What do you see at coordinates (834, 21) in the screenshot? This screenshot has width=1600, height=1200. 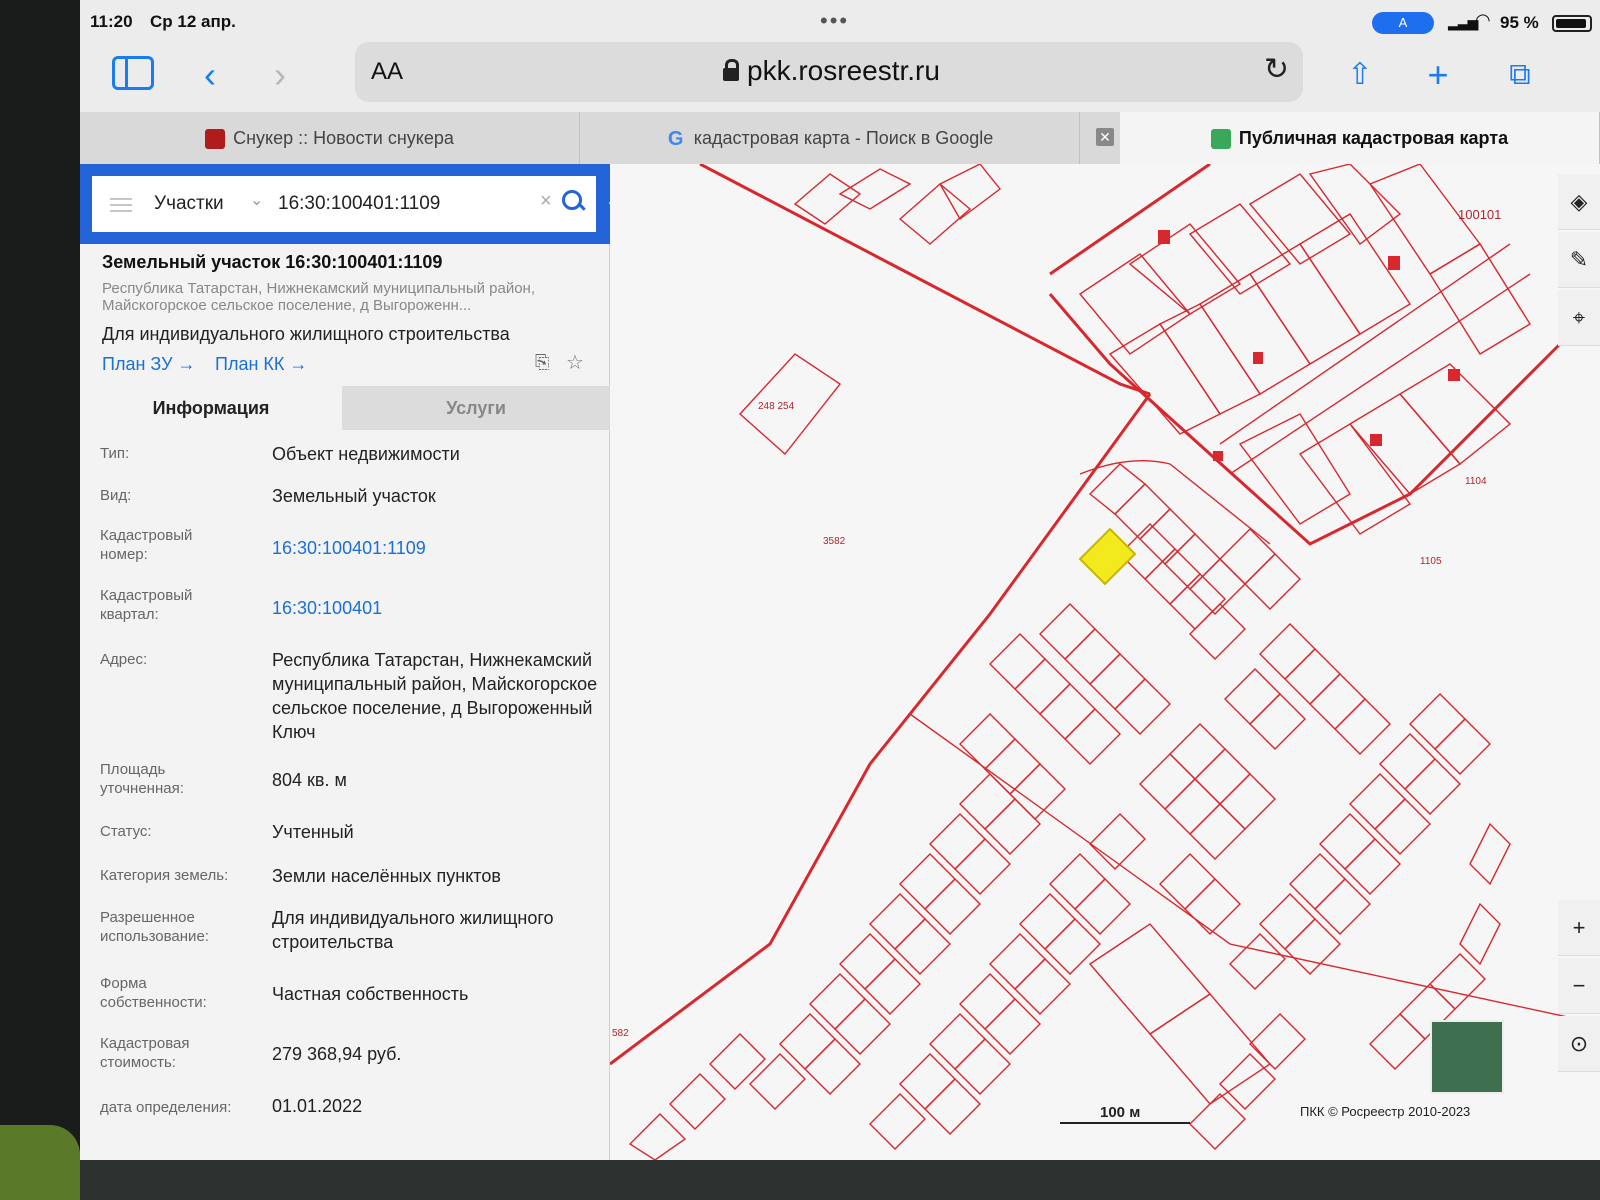 I see `multitasking-dots-icon: •••` at bounding box center [834, 21].